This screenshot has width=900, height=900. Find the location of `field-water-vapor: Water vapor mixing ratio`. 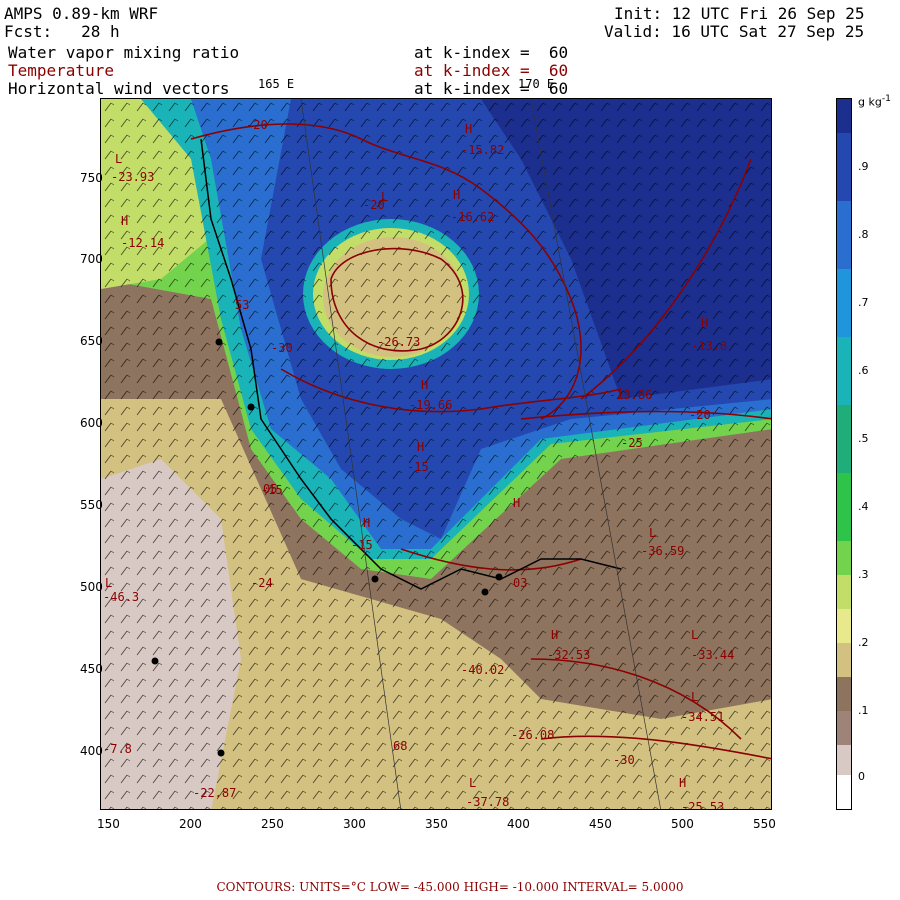

field-water-vapor: Water vapor mixing ratio is located at coordinates (124, 52).